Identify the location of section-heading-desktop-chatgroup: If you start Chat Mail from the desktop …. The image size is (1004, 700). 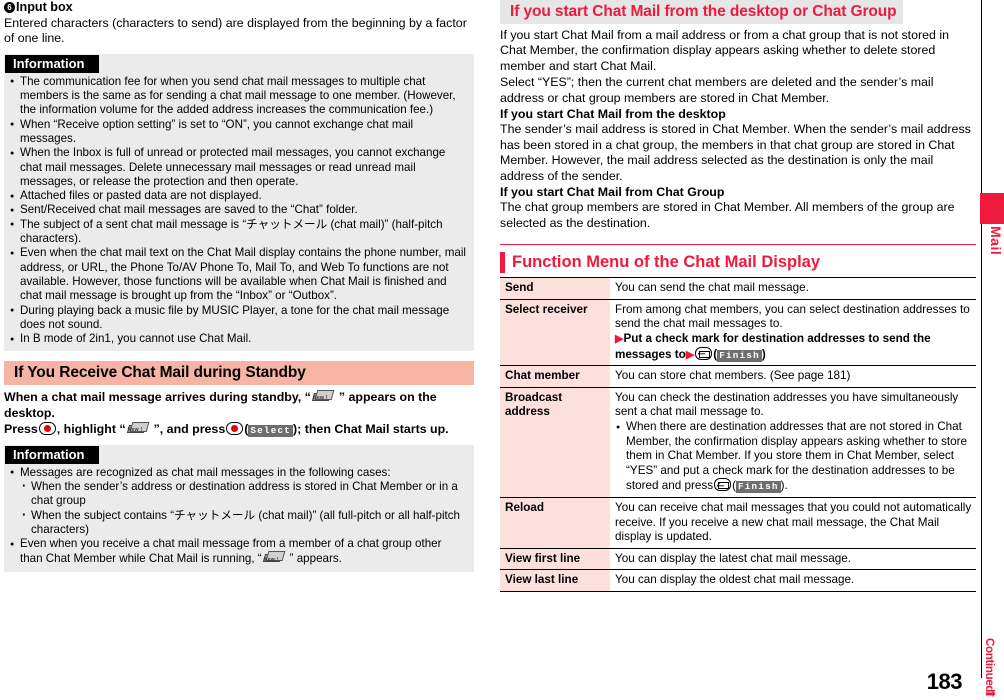
(701, 12).